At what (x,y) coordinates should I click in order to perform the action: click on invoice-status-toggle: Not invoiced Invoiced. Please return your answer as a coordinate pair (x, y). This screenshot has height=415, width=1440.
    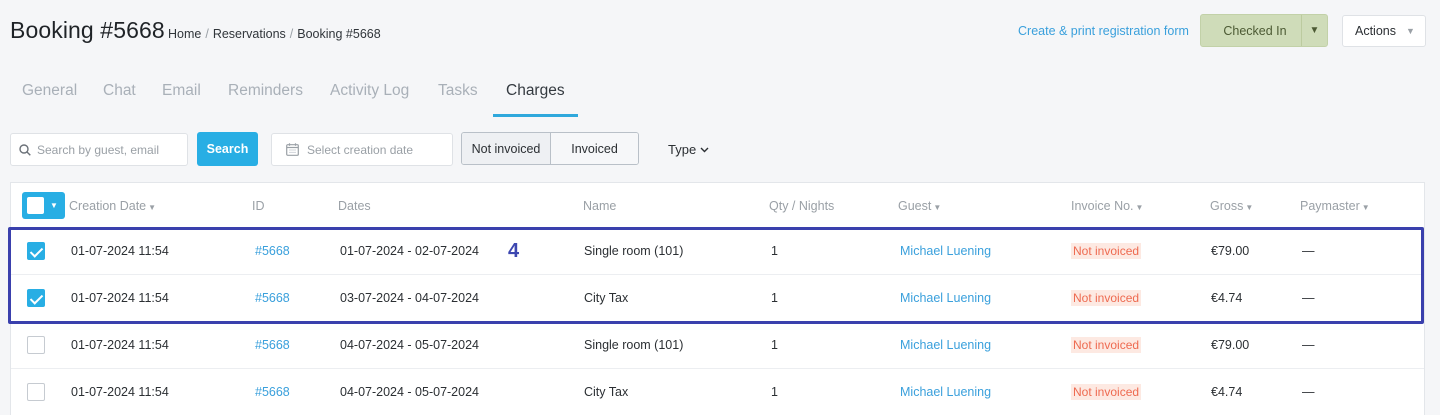
    Looking at the image, I should click on (550, 148).